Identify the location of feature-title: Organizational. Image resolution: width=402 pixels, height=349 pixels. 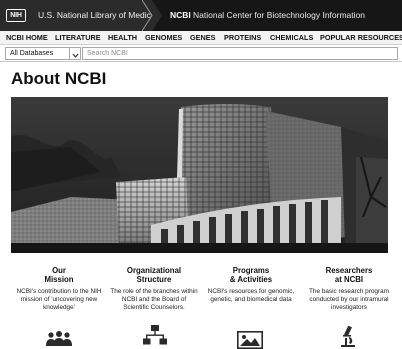
(154, 270).